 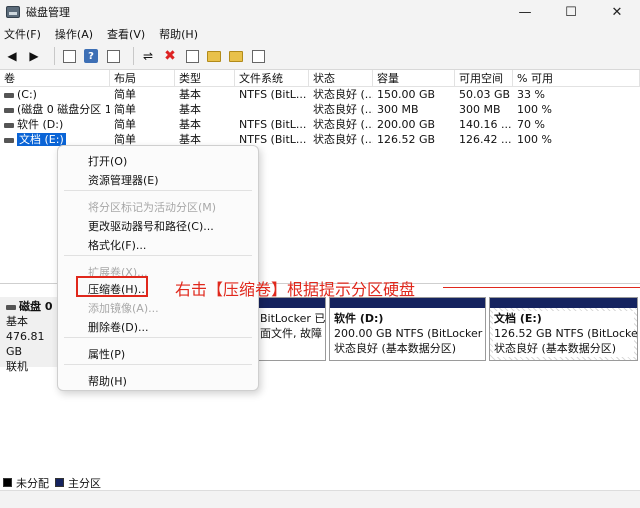 What do you see at coordinates (485, 94) in the screenshot?
I see `volume-free-space: 50.03 GB` at bounding box center [485, 94].